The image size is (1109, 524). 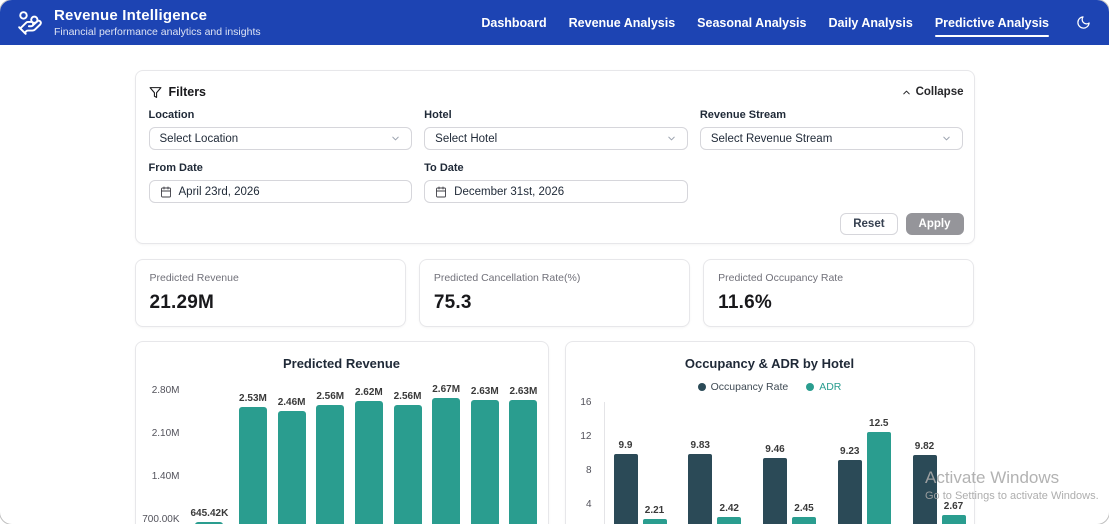 I want to click on dark-mode-toggle, so click(x=1083, y=23).